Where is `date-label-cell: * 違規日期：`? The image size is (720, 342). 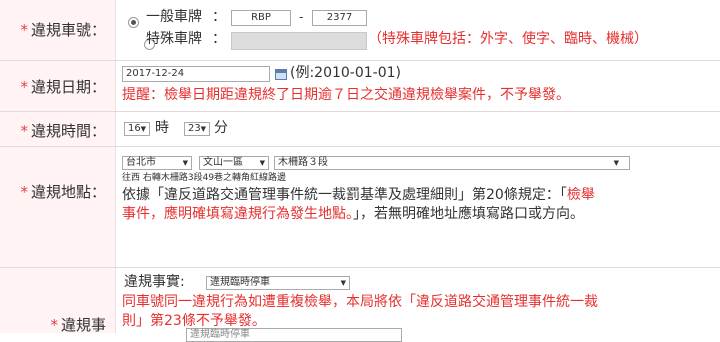 date-label-cell: * 違規日期： is located at coordinates (58, 86).